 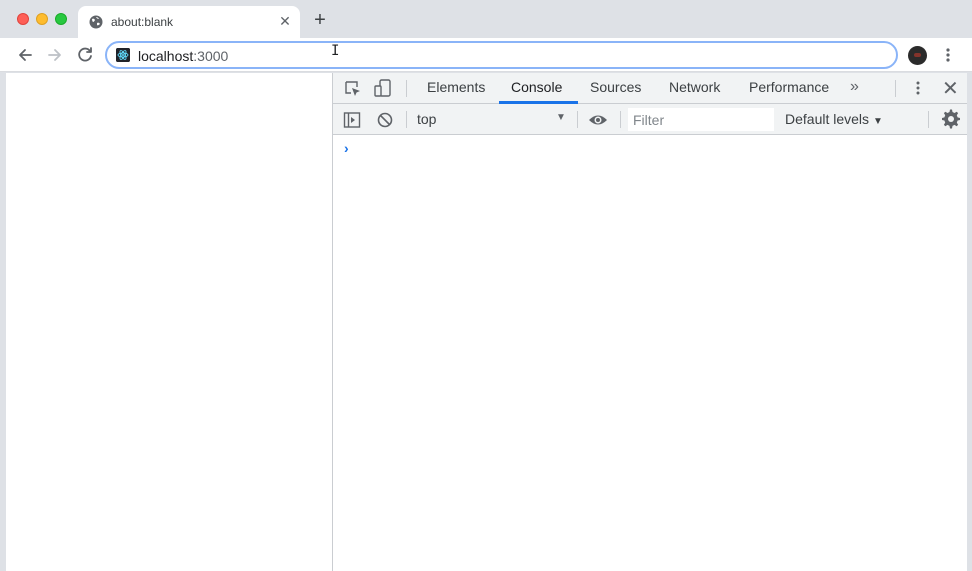 I want to click on address-host: localhost, so click(x=166, y=56).